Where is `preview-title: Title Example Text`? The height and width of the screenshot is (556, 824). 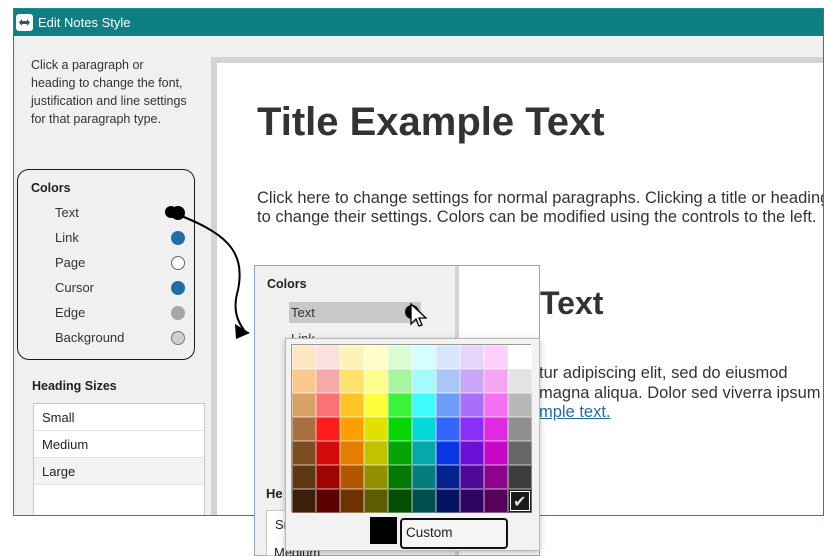 preview-title: Title Example Text is located at coordinates (431, 122).